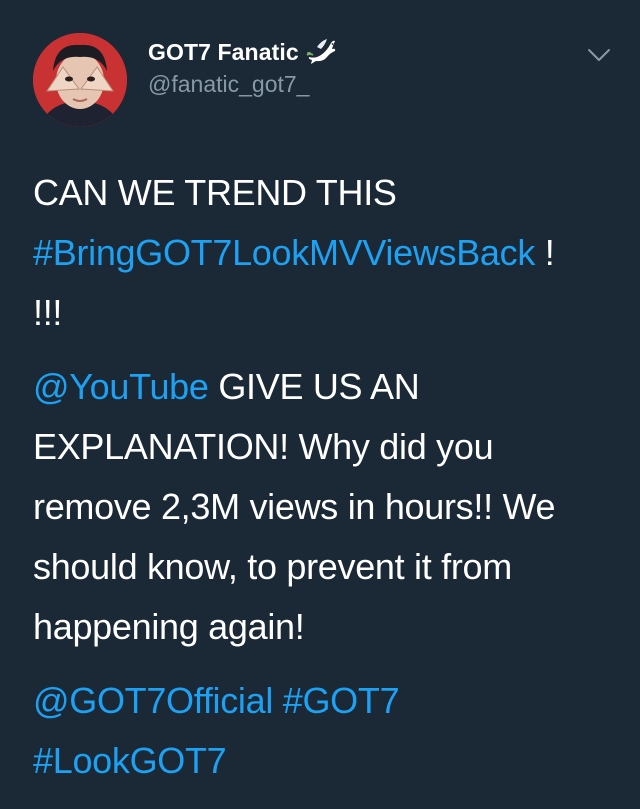  I want to click on text-fragment, so click(278, 700).